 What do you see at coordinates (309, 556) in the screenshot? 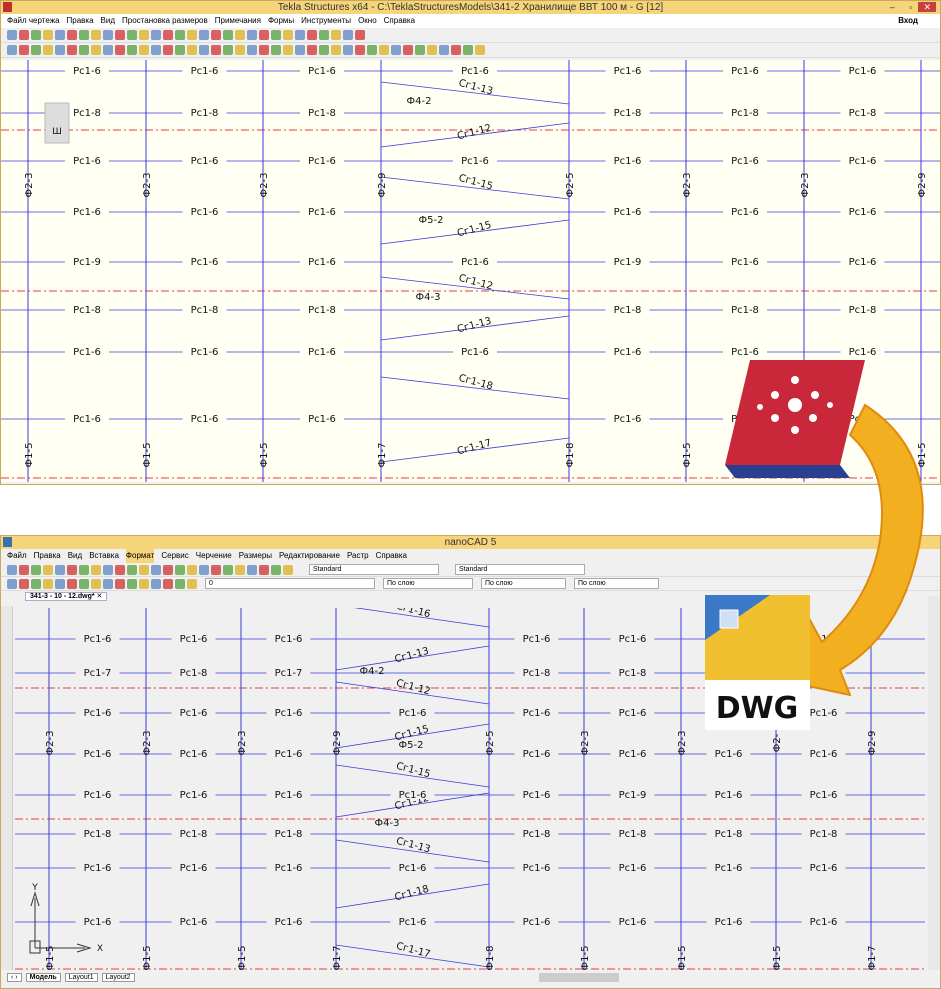
I see `menu-item: Редактирование` at bounding box center [309, 556].